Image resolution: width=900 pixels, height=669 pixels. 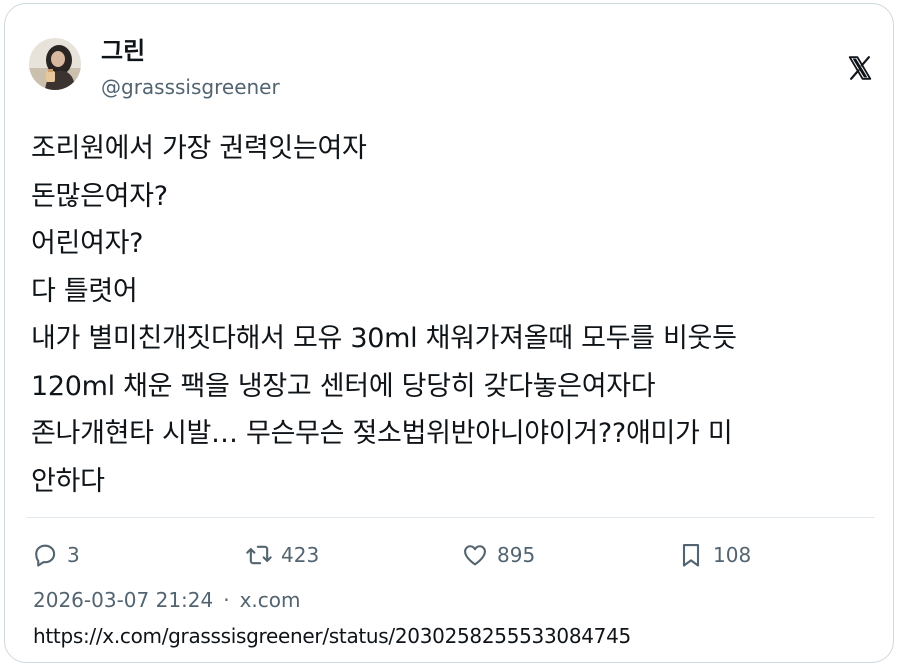 I want to click on tweet-meta: 2026-03-07 21:24 · x.com, so click(x=167, y=600).